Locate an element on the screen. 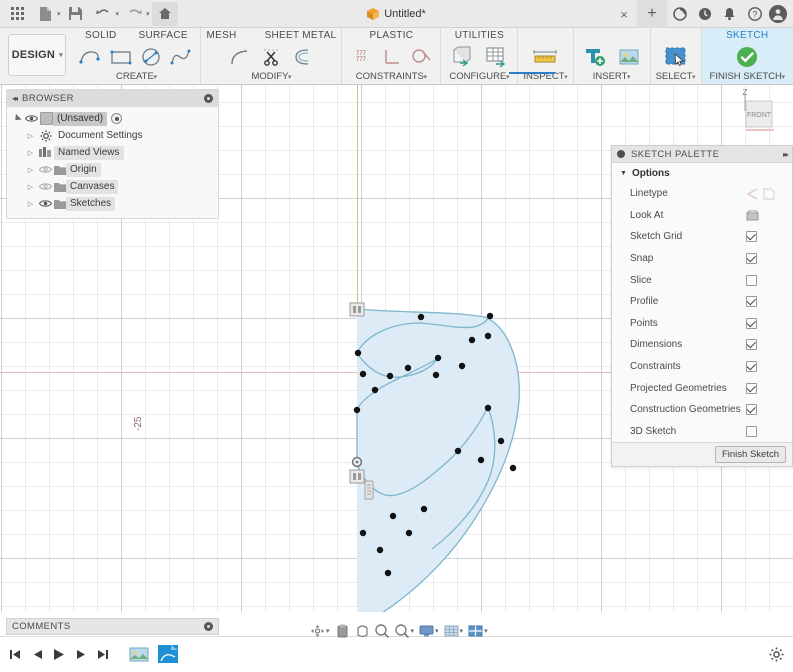 This screenshot has height=672, width=793. fillet-icon is located at coordinates (241, 57).